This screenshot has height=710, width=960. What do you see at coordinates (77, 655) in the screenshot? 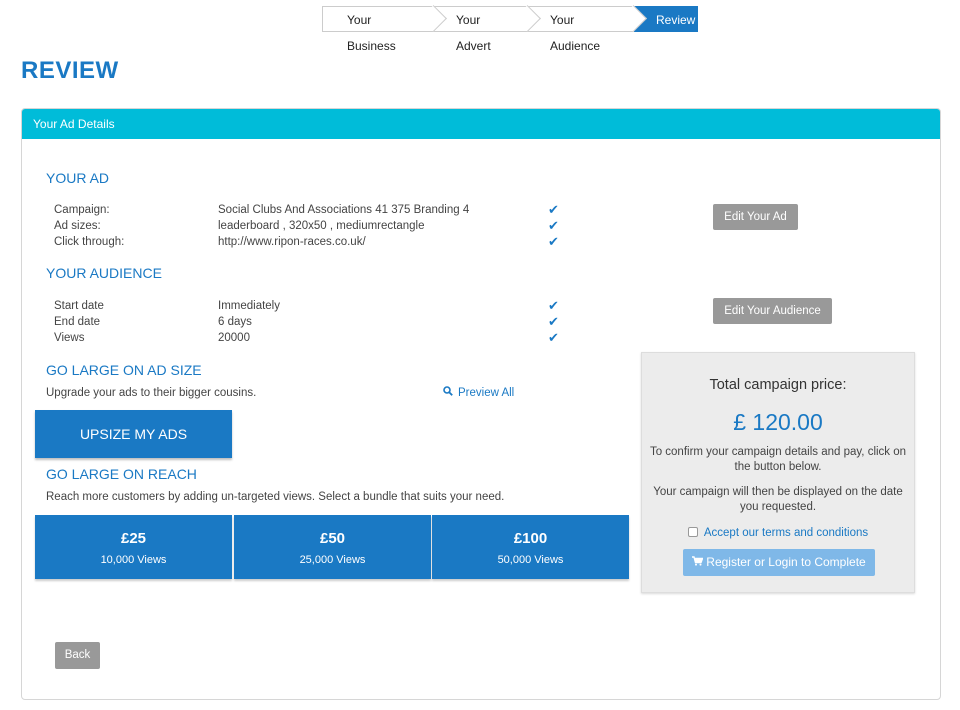
I see `back-button: Back` at bounding box center [77, 655].